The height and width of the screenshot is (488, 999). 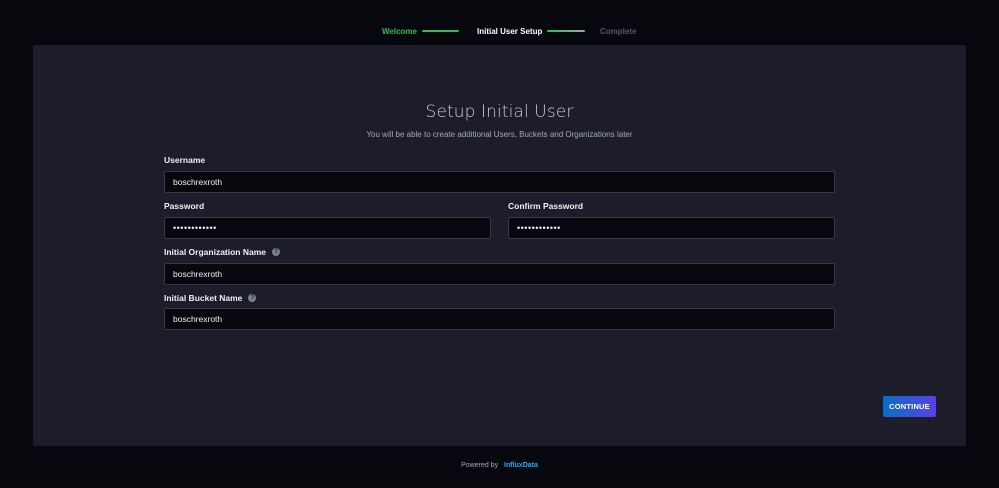 What do you see at coordinates (203, 298) in the screenshot?
I see `bucket-name-label-text: Initial Bucket Name` at bounding box center [203, 298].